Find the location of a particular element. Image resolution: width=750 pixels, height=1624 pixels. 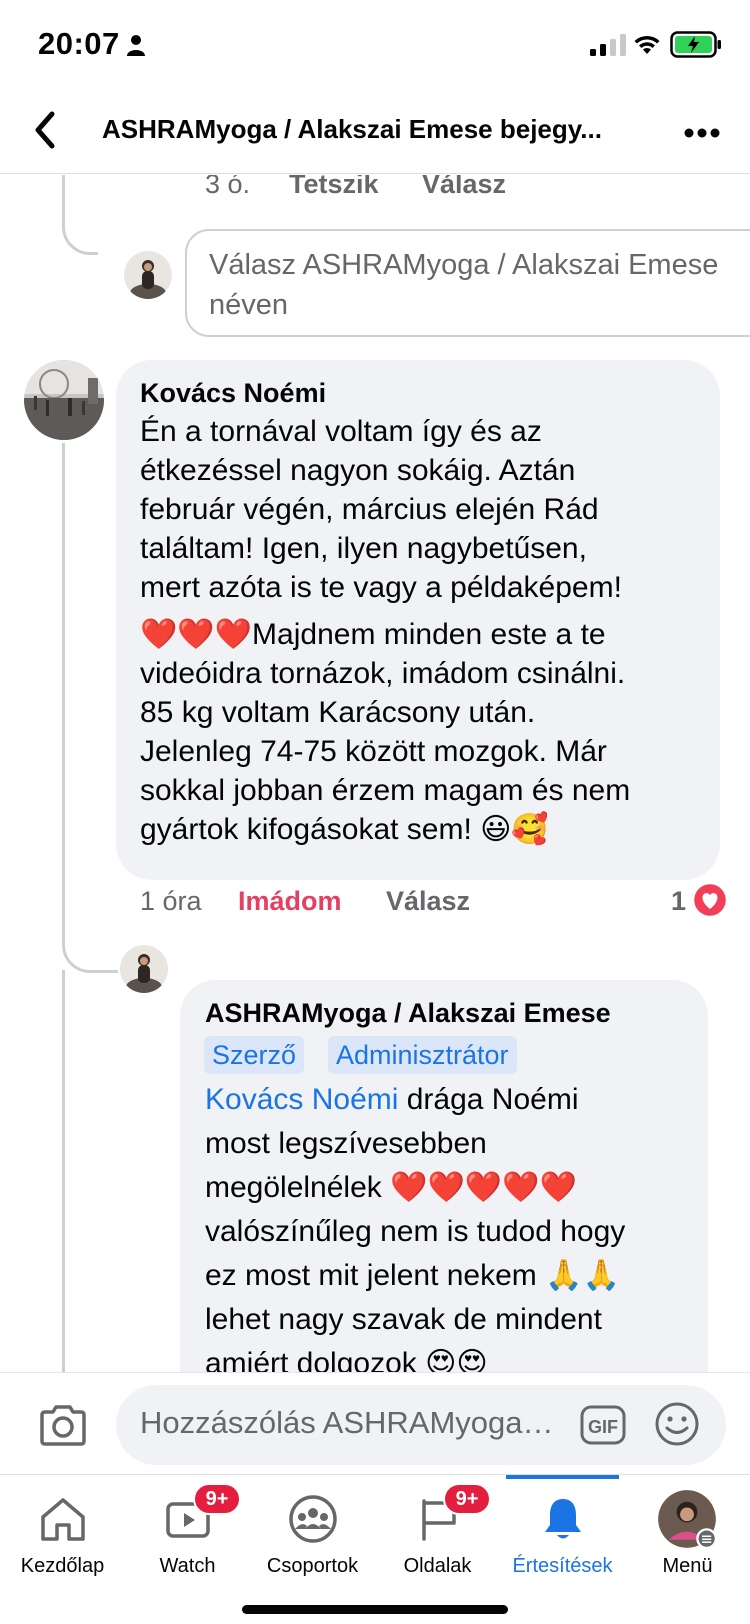

comment-line: találtam! Igen, ilyen nagybetűsen, is located at coordinates (363, 548).